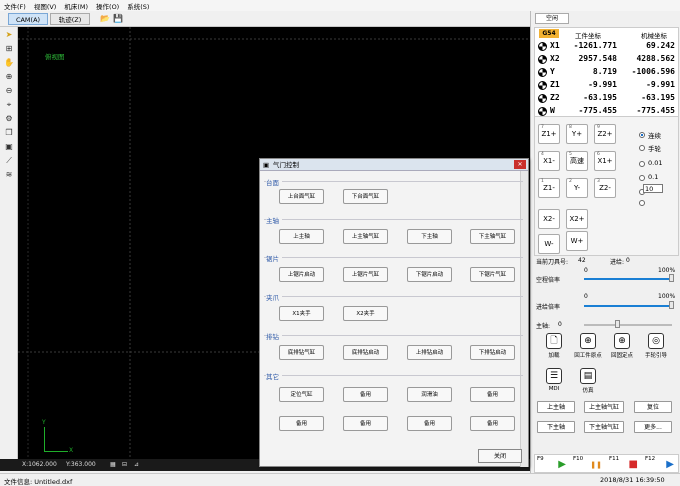 This screenshot has width=680, height=486. Describe the element at coordinates (577, 134) in the screenshot. I see `jog-y-plus-button: 8 Y+` at that location.